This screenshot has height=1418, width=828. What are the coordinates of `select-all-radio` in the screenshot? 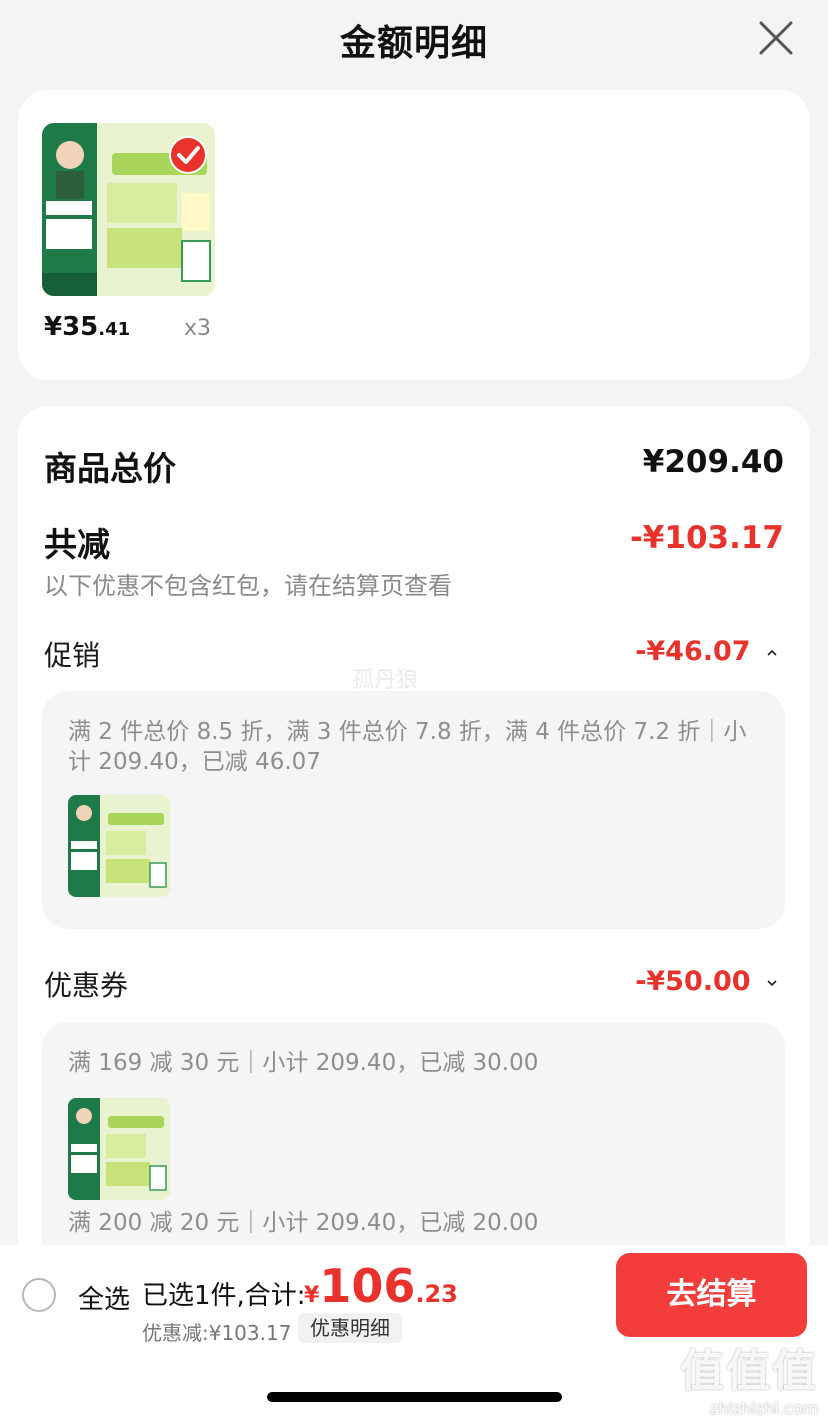 It's located at (39, 1295).